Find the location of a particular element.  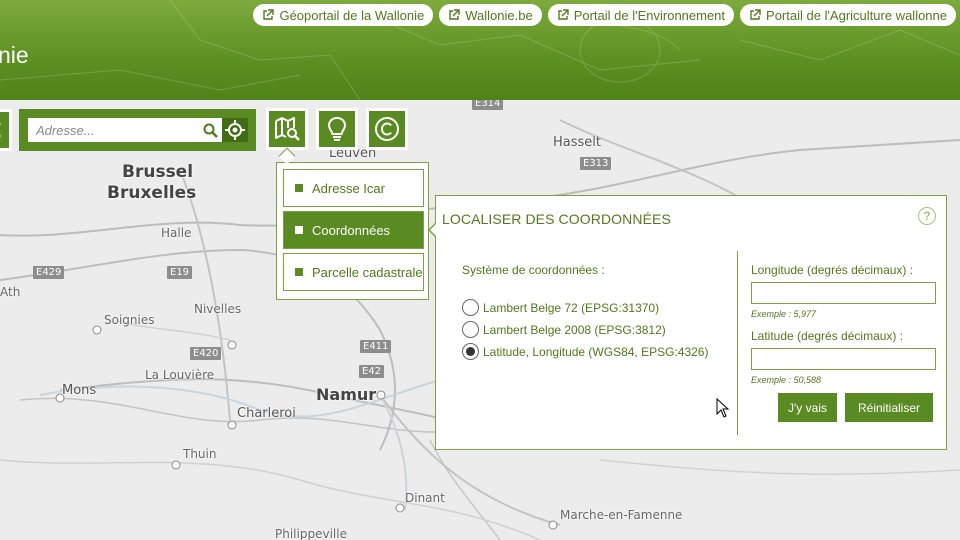

panel-divider is located at coordinates (737, 343).